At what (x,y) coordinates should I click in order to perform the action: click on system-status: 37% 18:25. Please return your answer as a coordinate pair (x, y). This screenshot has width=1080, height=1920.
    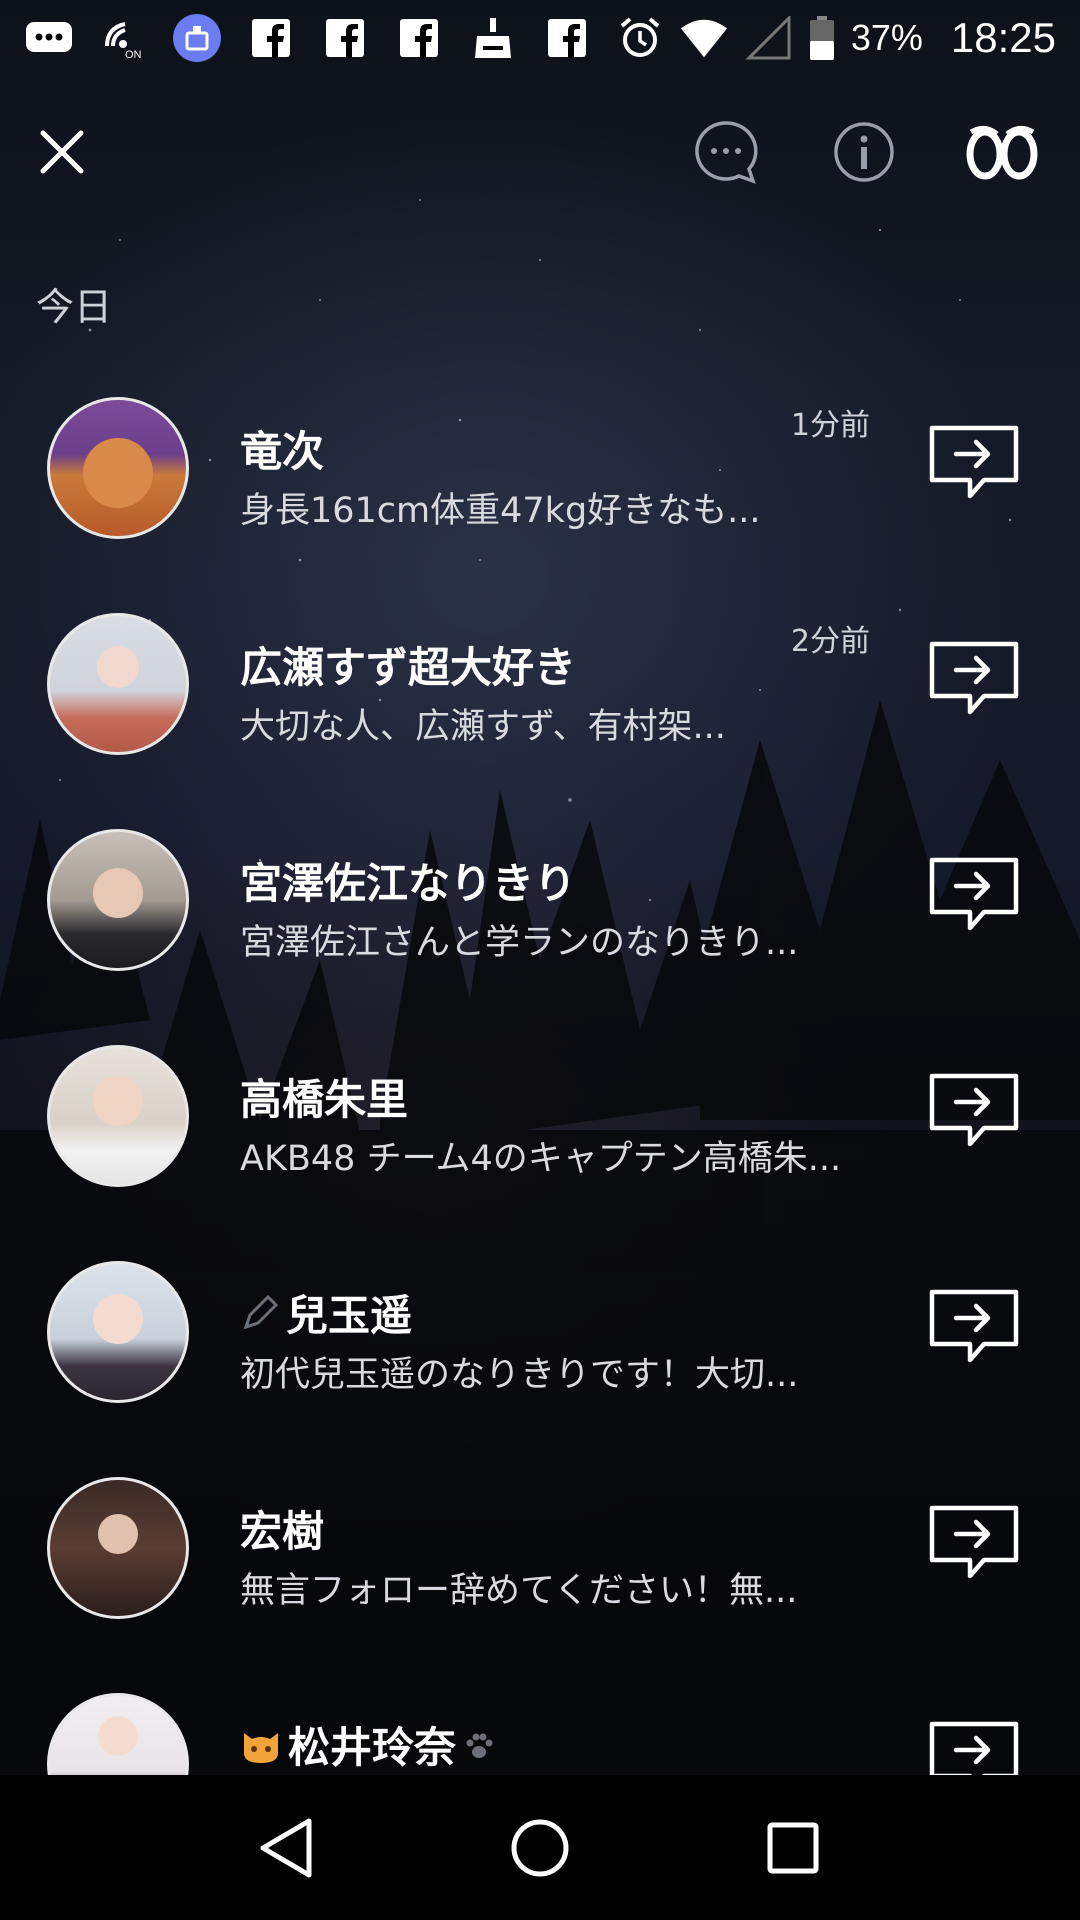
    Looking at the image, I should click on (835, 38).